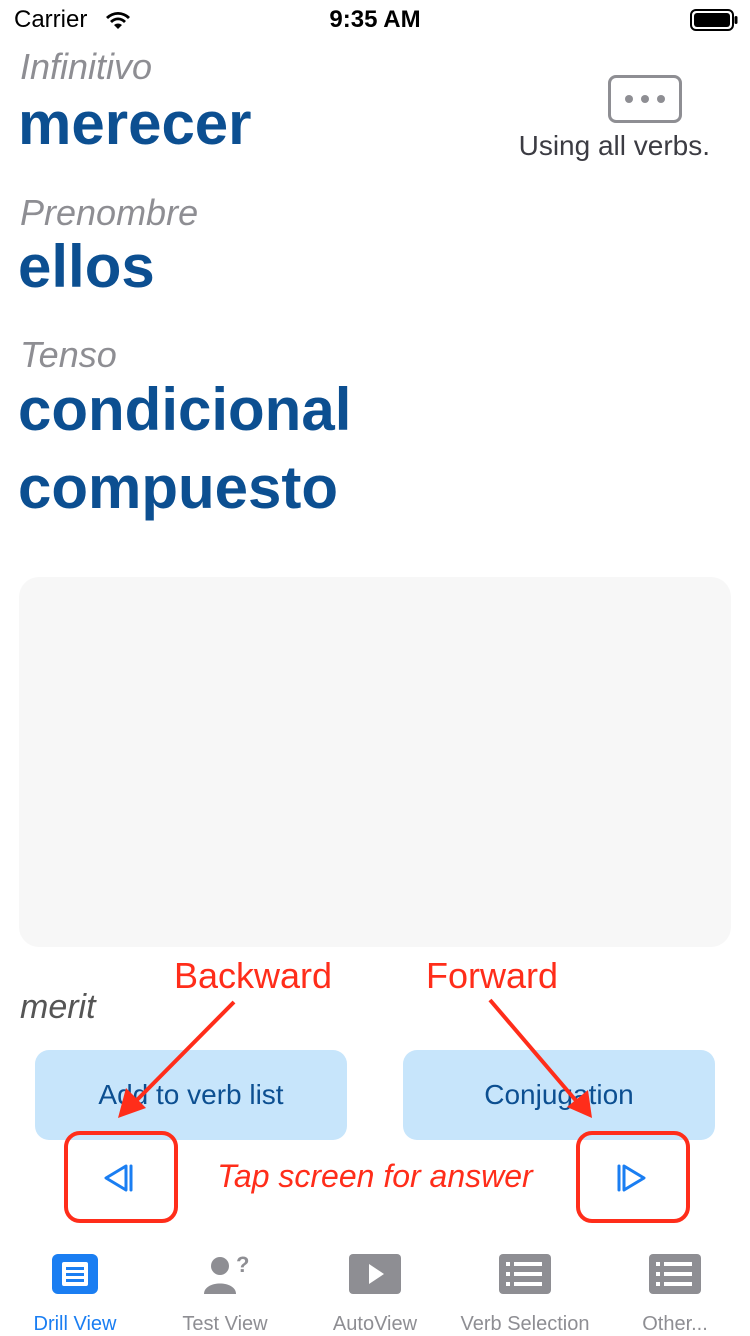 The height and width of the screenshot is (1336, 750). I want to click on tab-autoview-label: AutoView, so click(375, 1324).